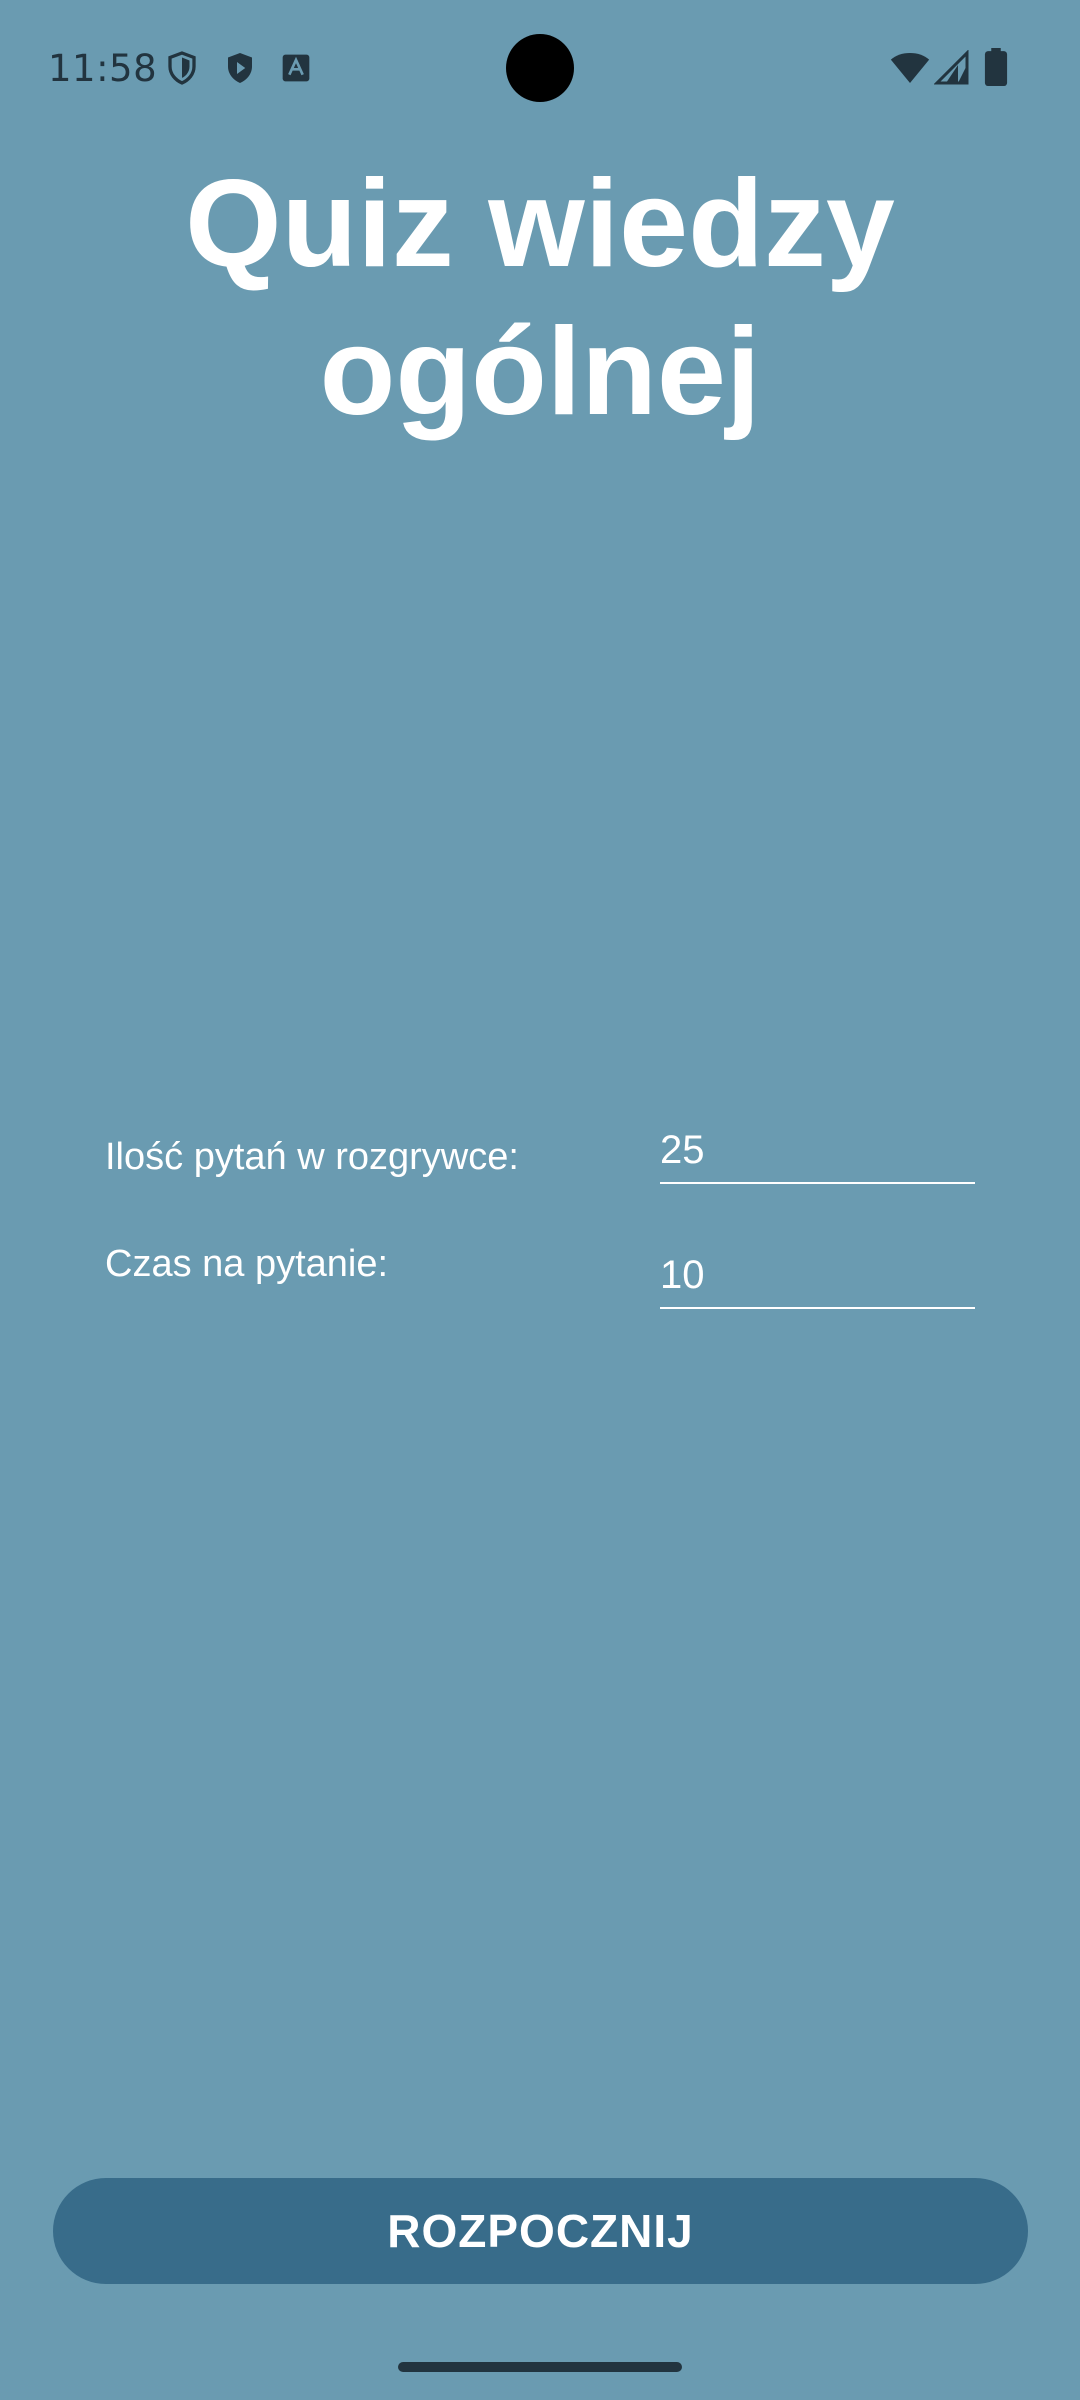 The width and height of the screenshot is (1080, 2400). Describe the element at coordinates (682, 1150) in the screenshot. I see `questions-count-value: 25` at that location.